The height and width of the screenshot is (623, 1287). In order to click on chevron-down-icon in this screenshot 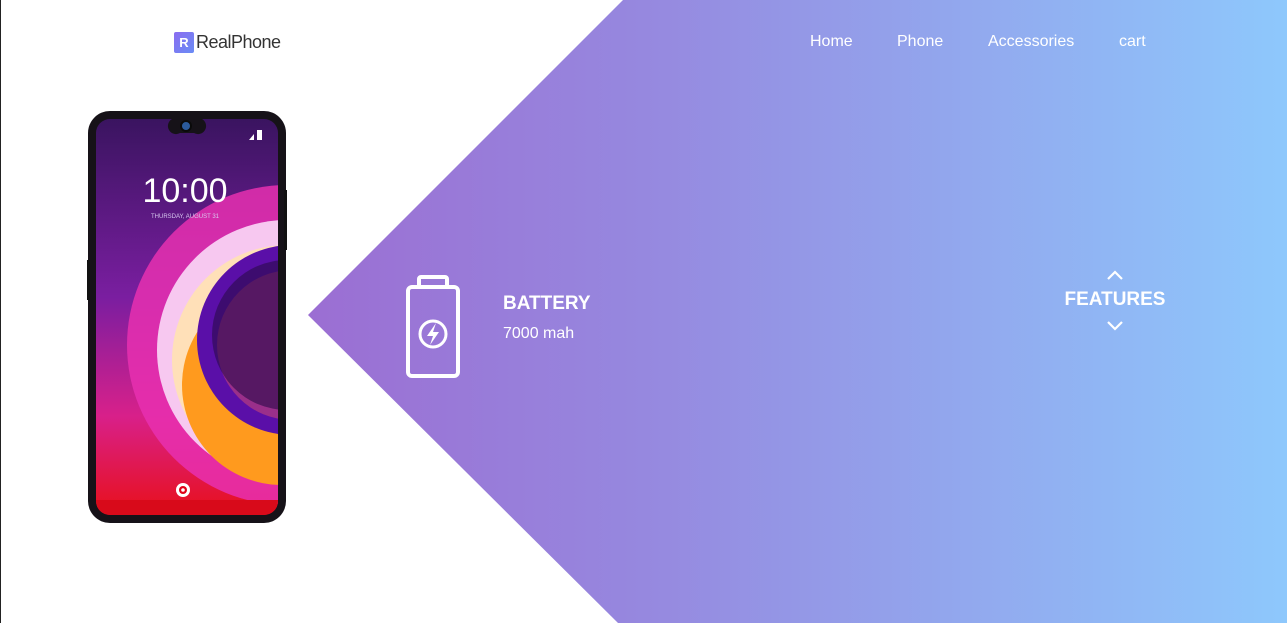, I will do `click(1115, 326)`.